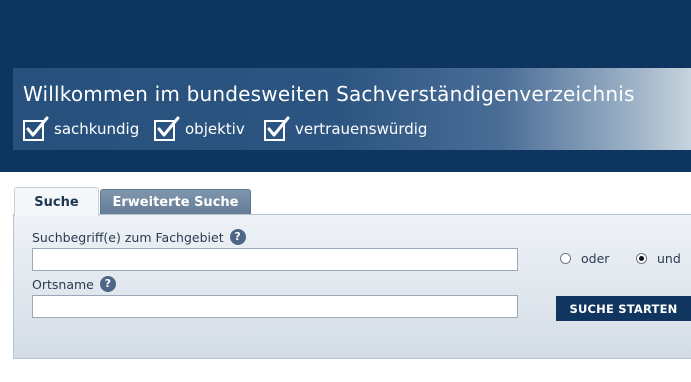  I want to click on term-field-label: Suchbegriff(e) zum Fachgebiet ?, so click(139, 237).